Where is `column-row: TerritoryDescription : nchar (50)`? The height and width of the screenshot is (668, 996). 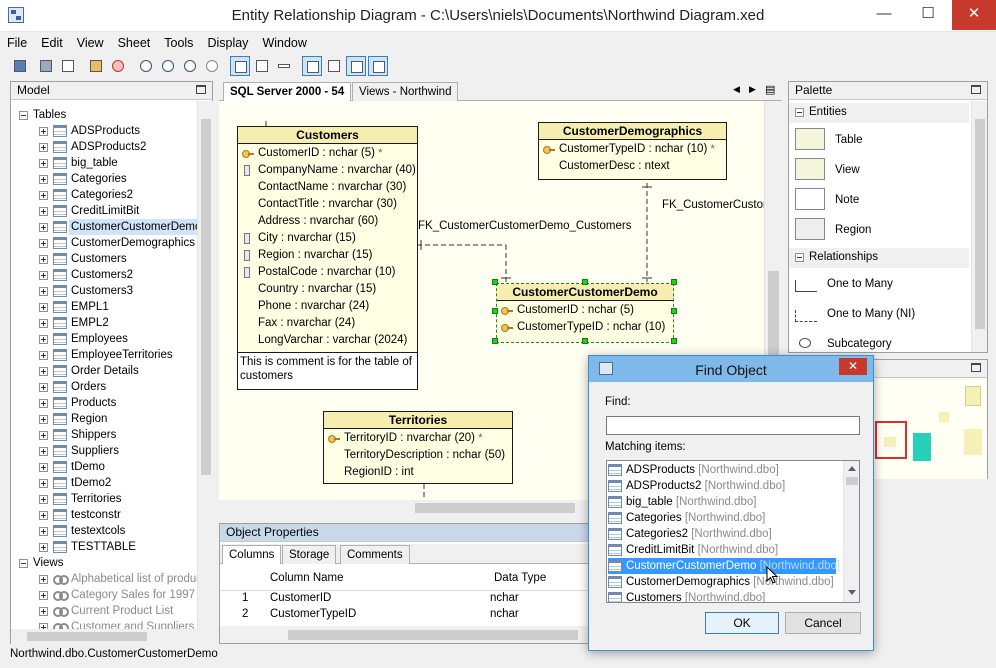 column-row: TerritoryDescription : nchar (50) is located at coordinates (418, 455).